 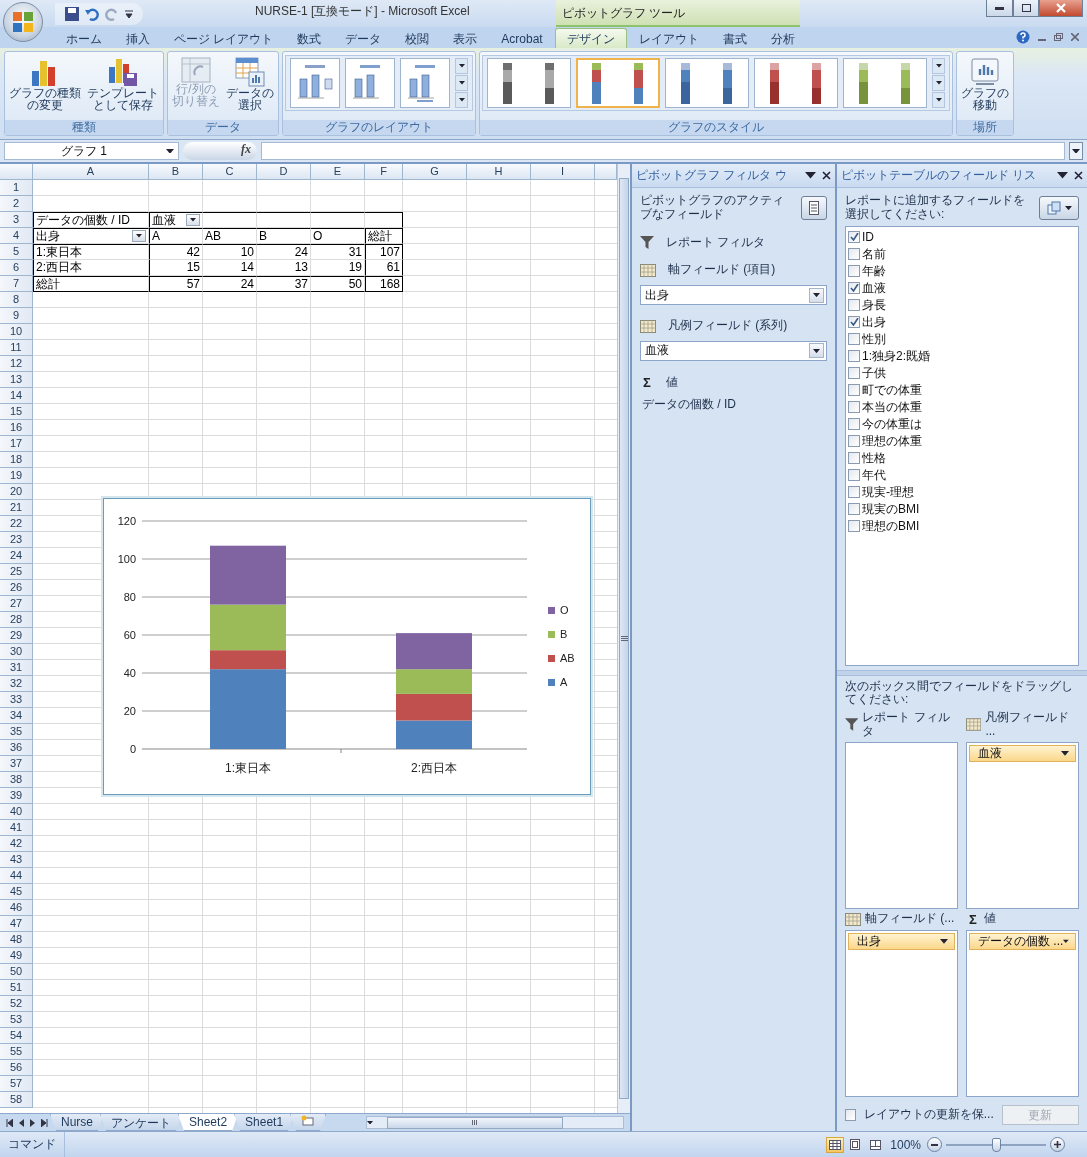 What do you see at coordinates (91, 172) in the screenshot?
I see `column-header: A` at bounding box center [91, 172].